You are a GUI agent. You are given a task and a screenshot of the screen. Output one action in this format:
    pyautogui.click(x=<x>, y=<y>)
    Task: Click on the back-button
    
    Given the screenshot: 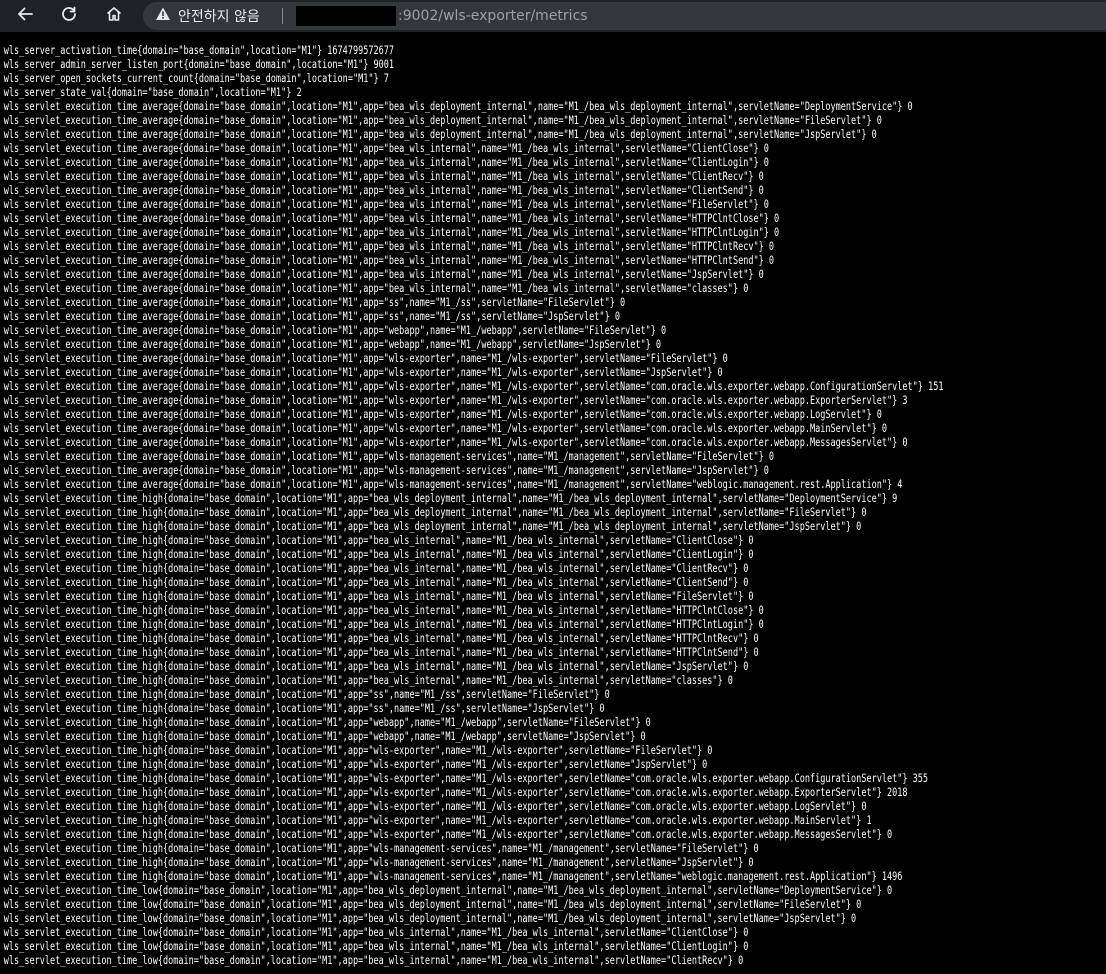 What is the action you would take?
    pyautogui.click(x=25, y=16)
    